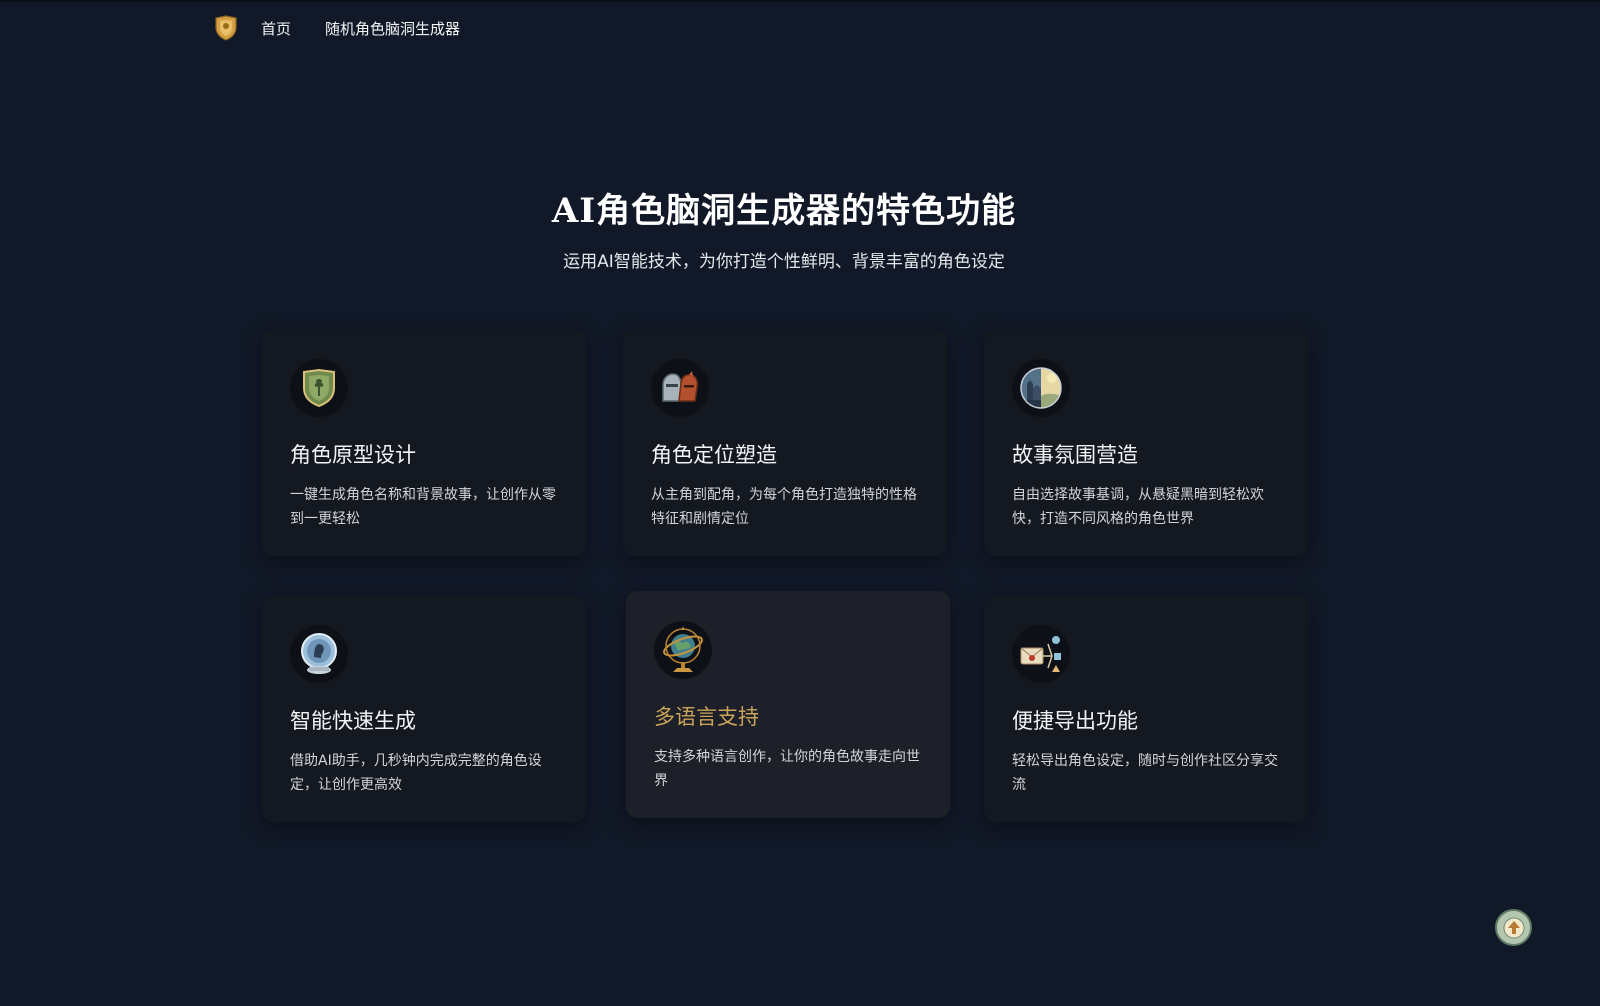 This screenshot has width=1600, height=1006. What do you see at coordinates (424, 442) in the screenshot?
I see `feature-card-archetype: 角色原型设计 一键生成角色名称和背景故事，让创作从零到一更轻松` at bounding box center [424, 442].